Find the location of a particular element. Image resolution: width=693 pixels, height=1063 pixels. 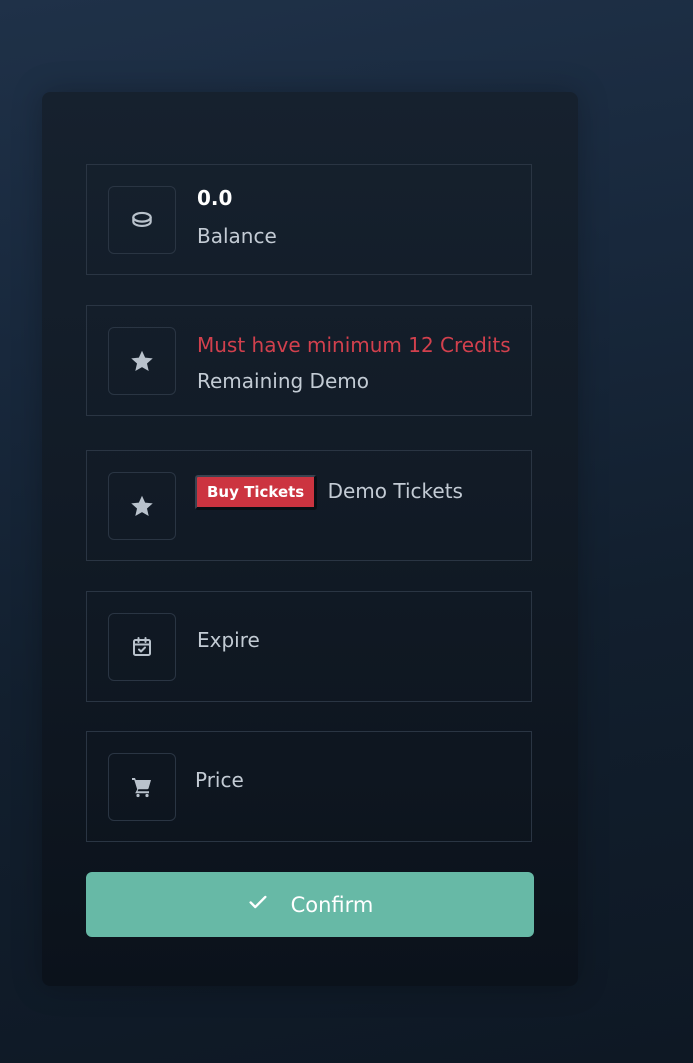

price-label: Price is located at coordinates (219, 780).